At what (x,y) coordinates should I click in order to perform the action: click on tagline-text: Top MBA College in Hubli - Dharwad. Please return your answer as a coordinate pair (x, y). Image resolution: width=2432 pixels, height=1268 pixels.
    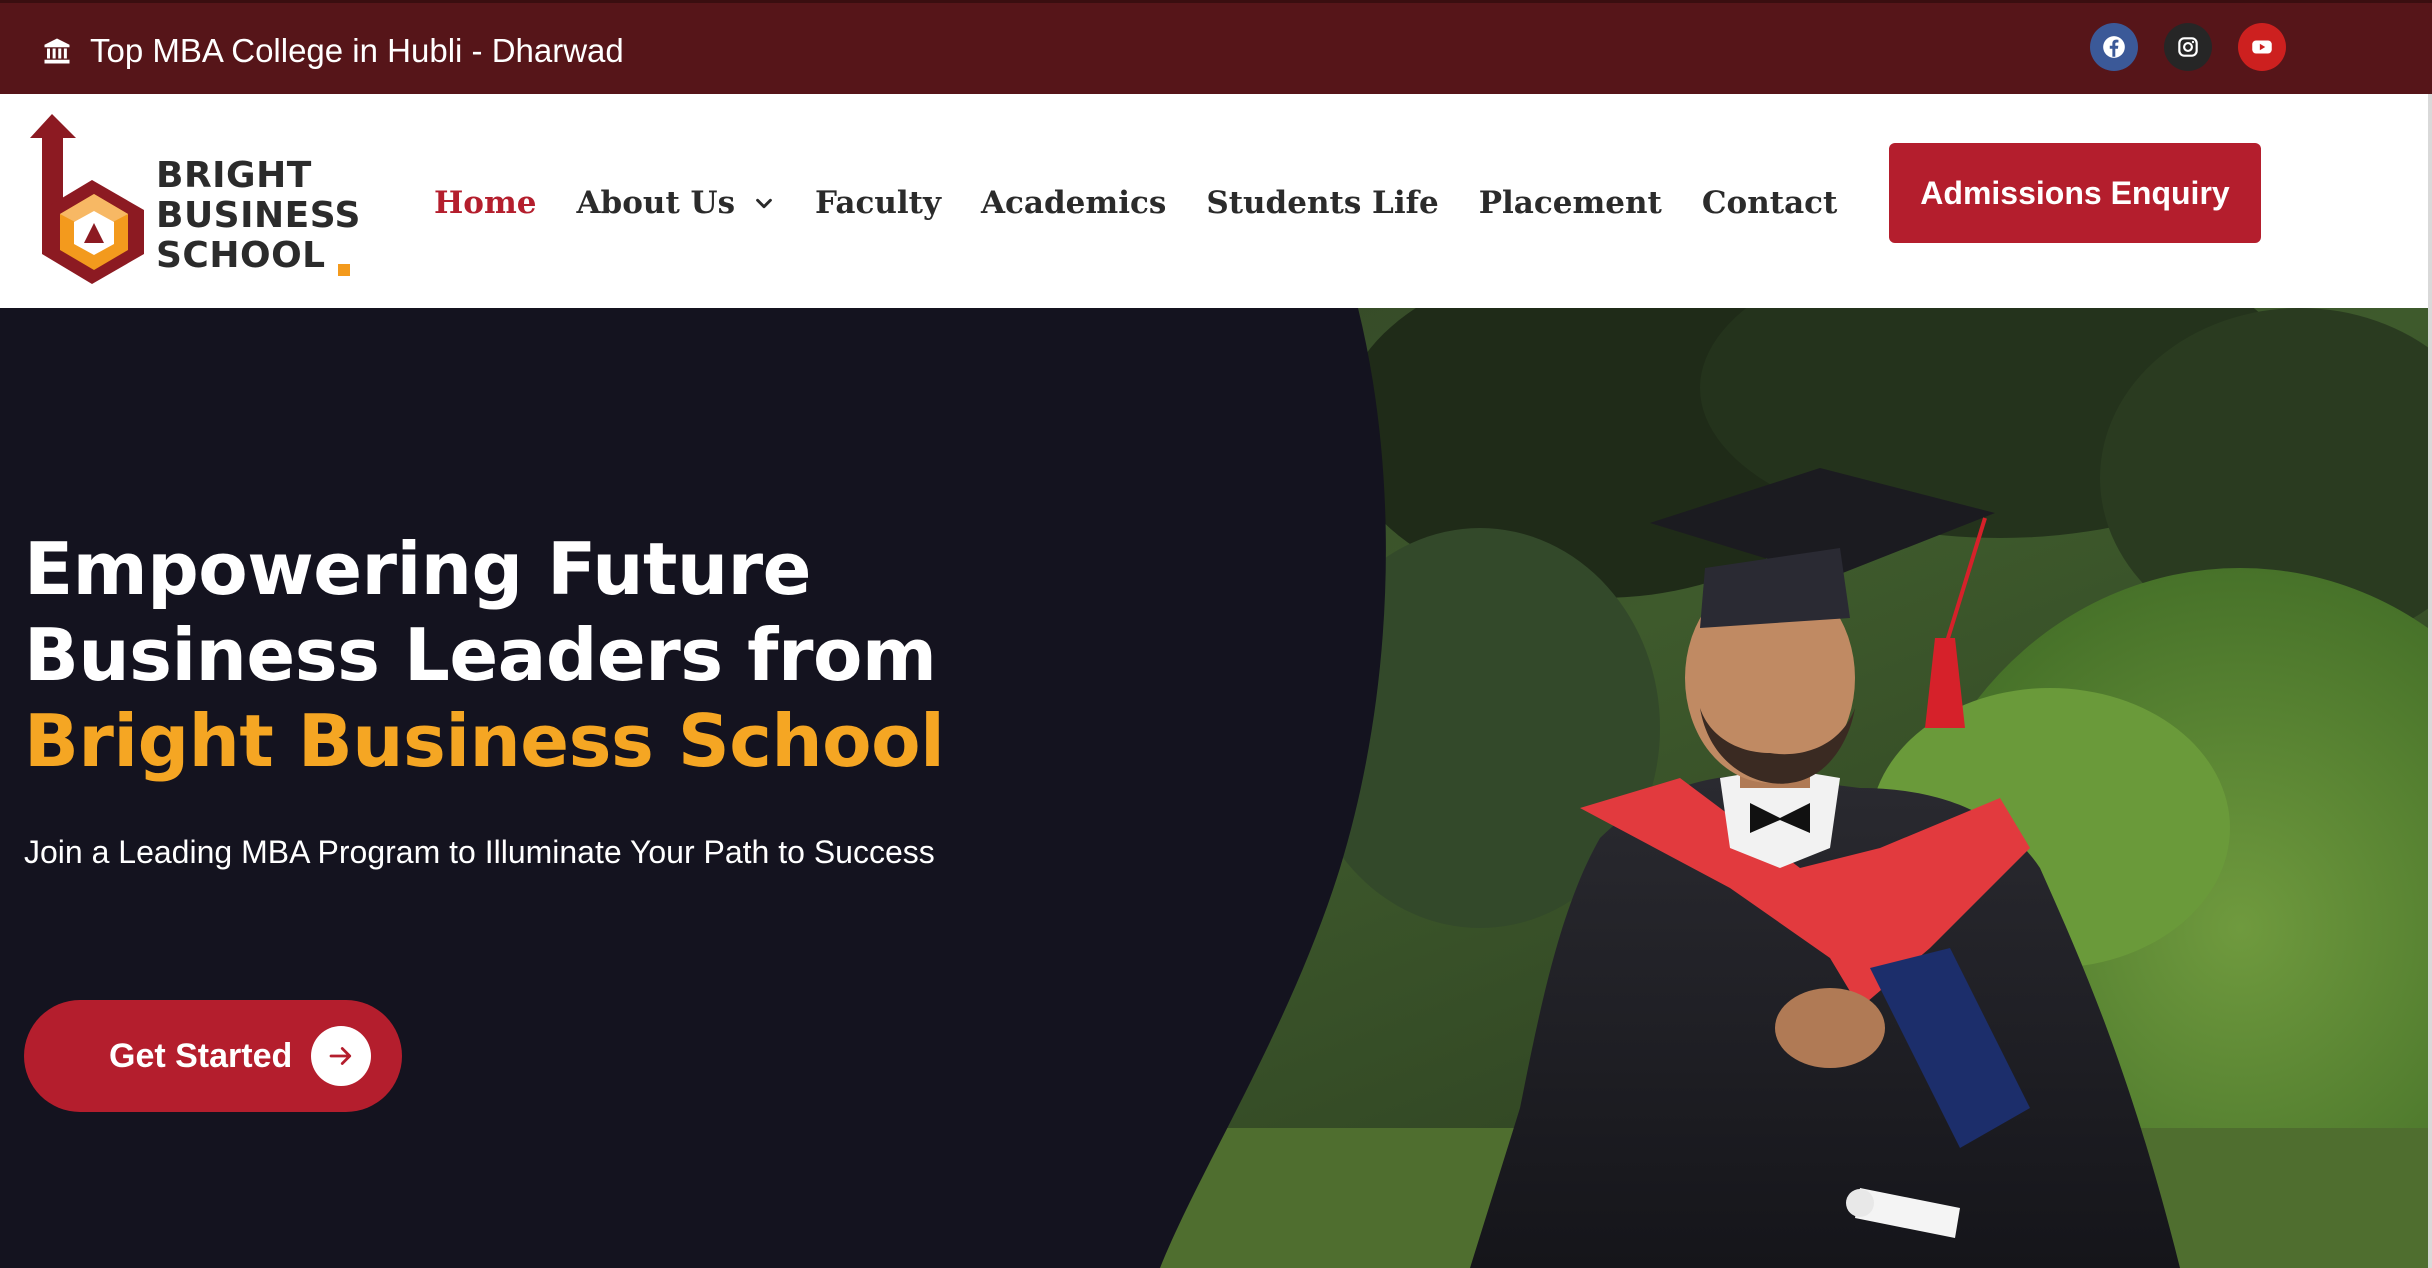
    Looking at the image, I should click on (357, 50).